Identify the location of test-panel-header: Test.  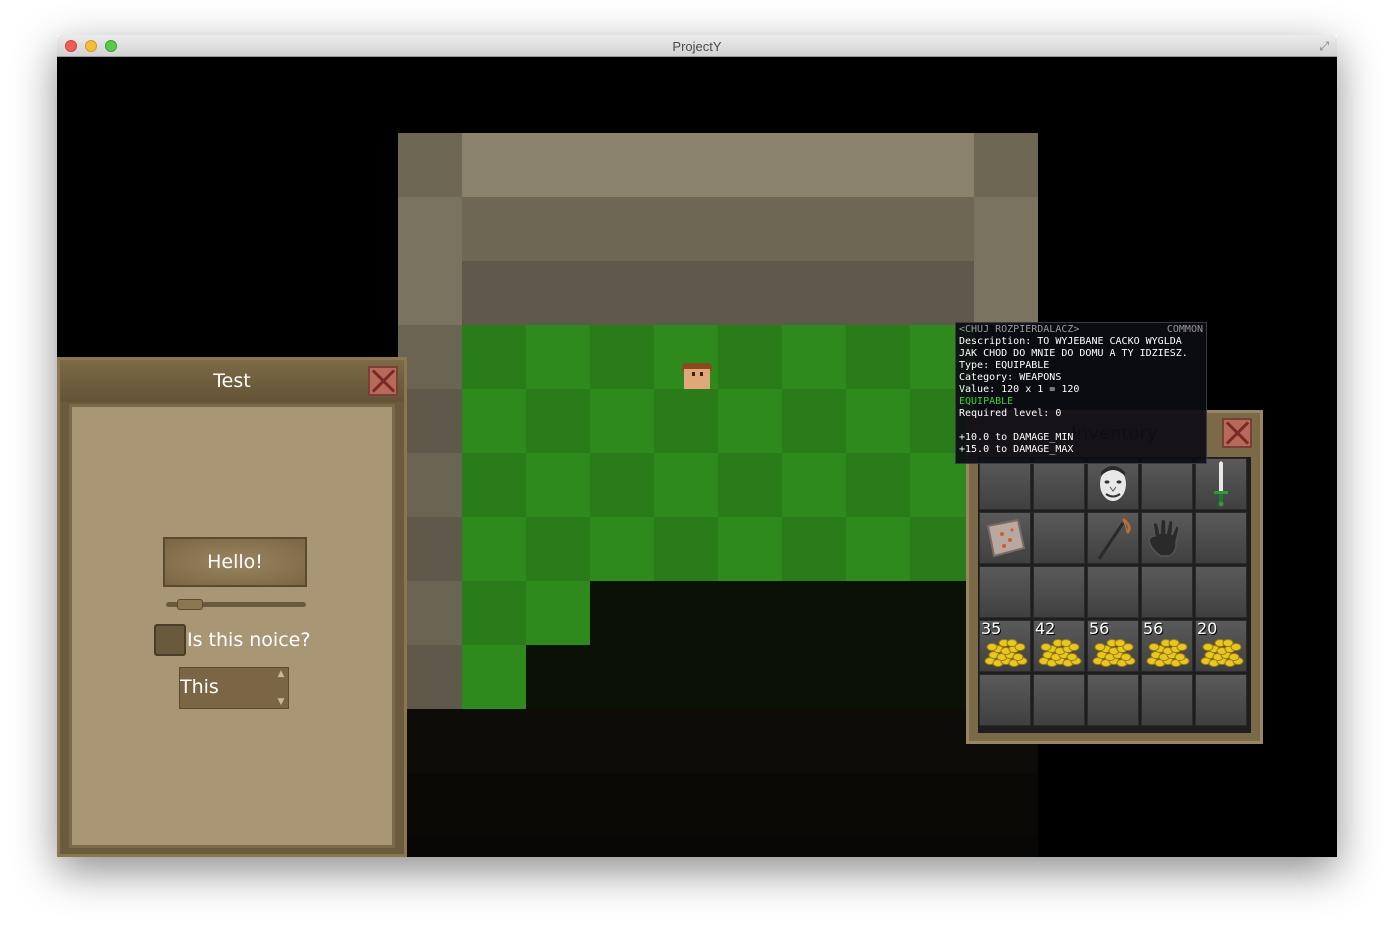
(232, 381).